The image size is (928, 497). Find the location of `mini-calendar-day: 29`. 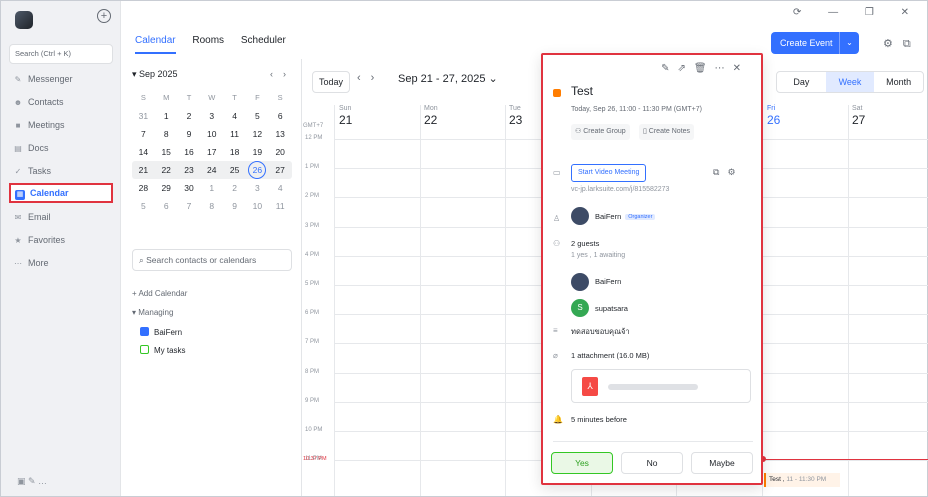

mini-calendar-day: 29 is located at coordinates (166, 188).